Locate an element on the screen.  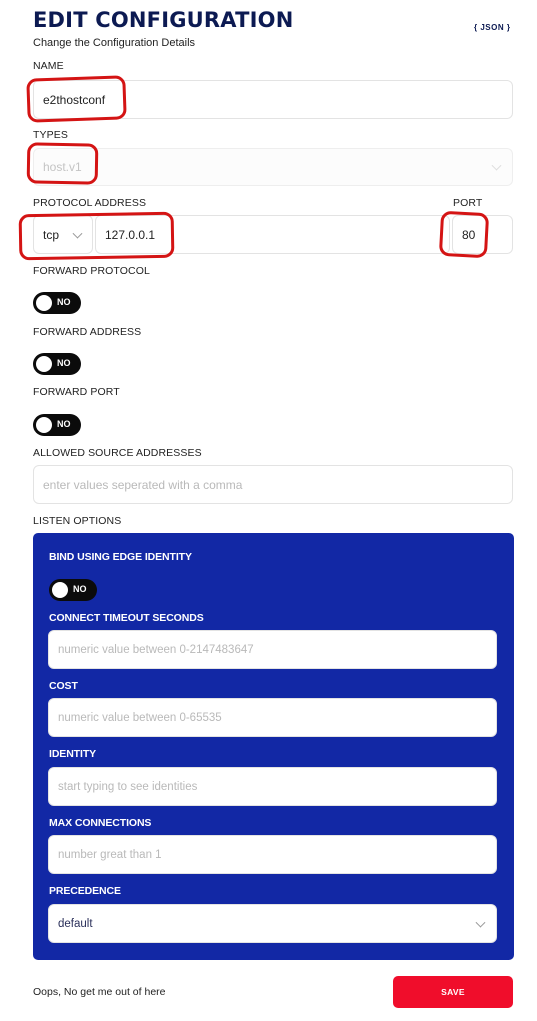
connect-timeout-label: CONNECT TIMEOUT SECONDS is located at coordinates (126, 618).